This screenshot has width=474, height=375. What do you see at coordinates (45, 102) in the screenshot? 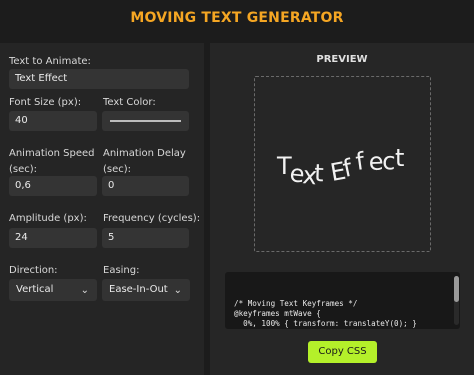
I see `font-size-label: Font Size (px):` at bounding box center [45, 102].